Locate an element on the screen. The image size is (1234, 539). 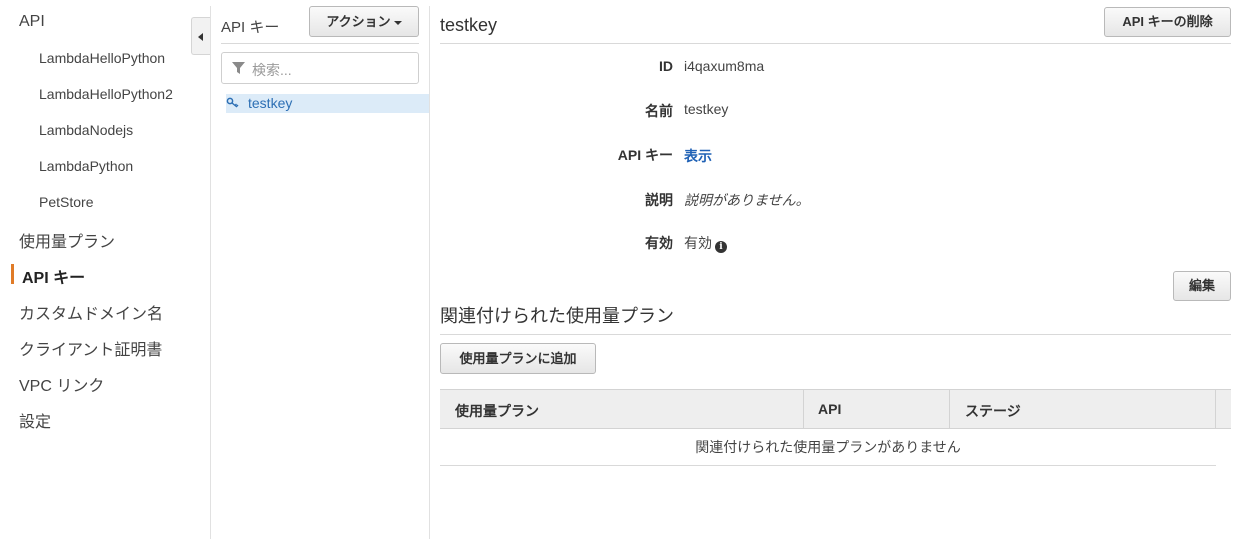
delete-api-key-button: API キーの削除 is located at coordinates (1167, 22).